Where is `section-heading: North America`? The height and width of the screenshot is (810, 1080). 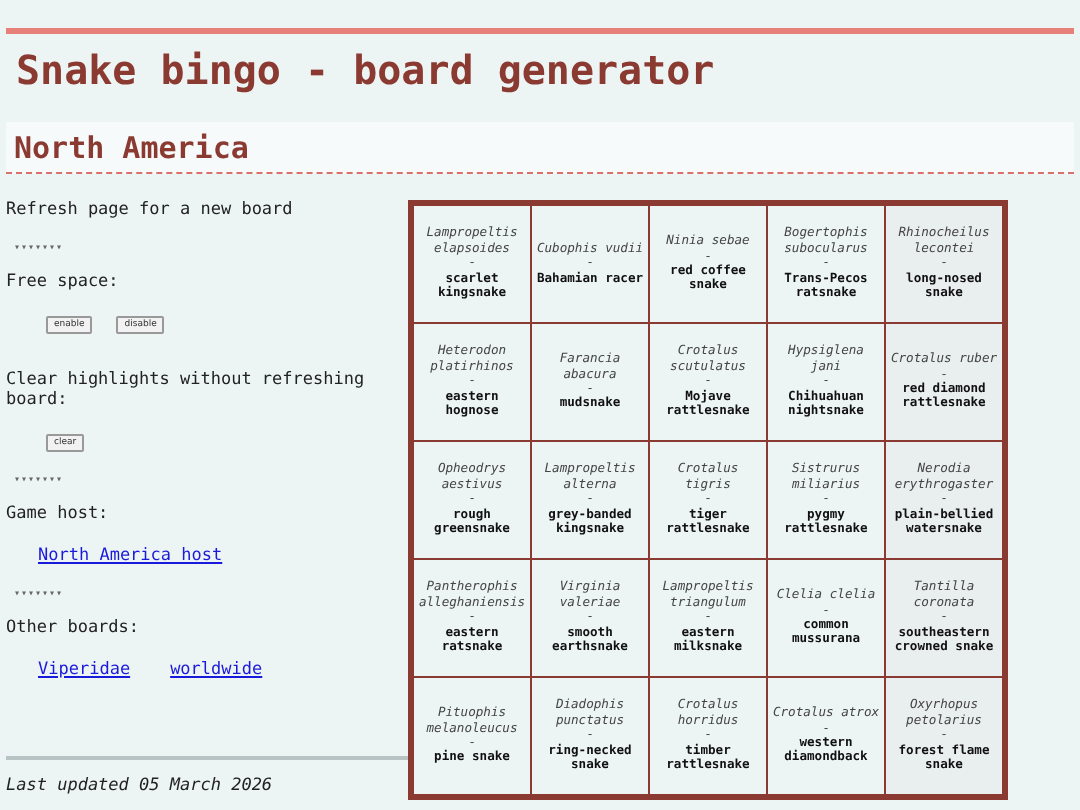
section-heading: North America is located at coordinates (540, 148).